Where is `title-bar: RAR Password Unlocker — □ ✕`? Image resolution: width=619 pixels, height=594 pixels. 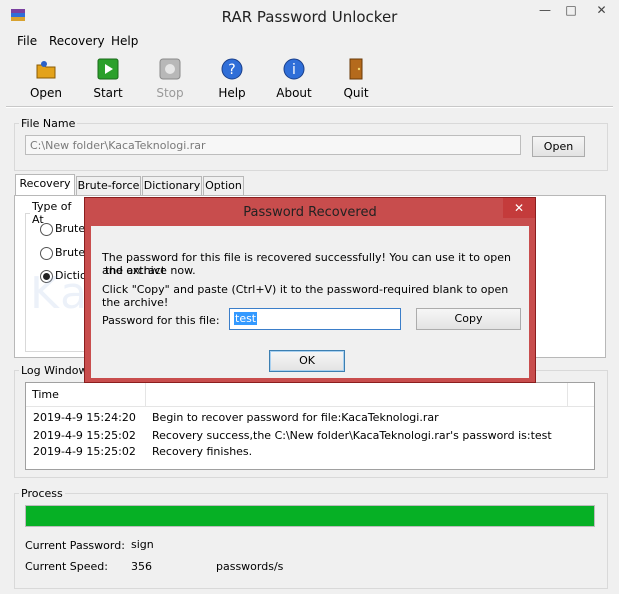
title-bar: RAR Password Unlocker — □ ✕ is located at coordinates (309, 15).